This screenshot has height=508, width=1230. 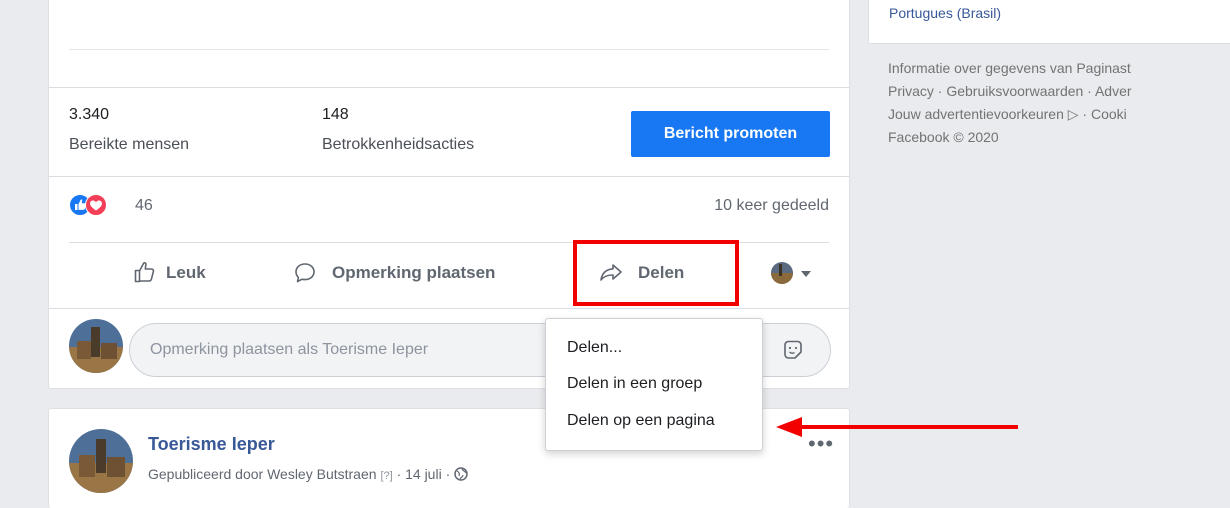 I want to click on reach-count: 3.340, so click(x=89, y=114).